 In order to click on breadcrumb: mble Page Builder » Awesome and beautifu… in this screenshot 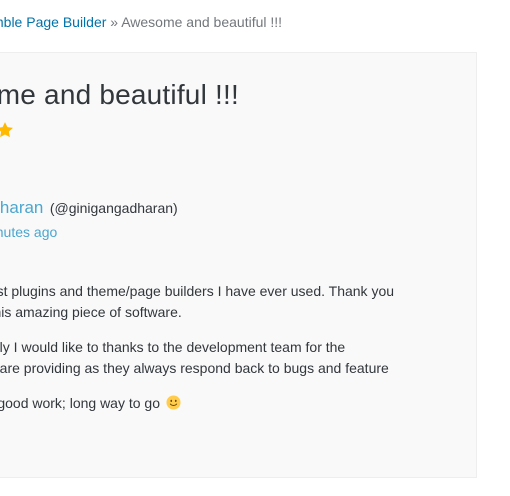, I will do `click(141, 22)`.